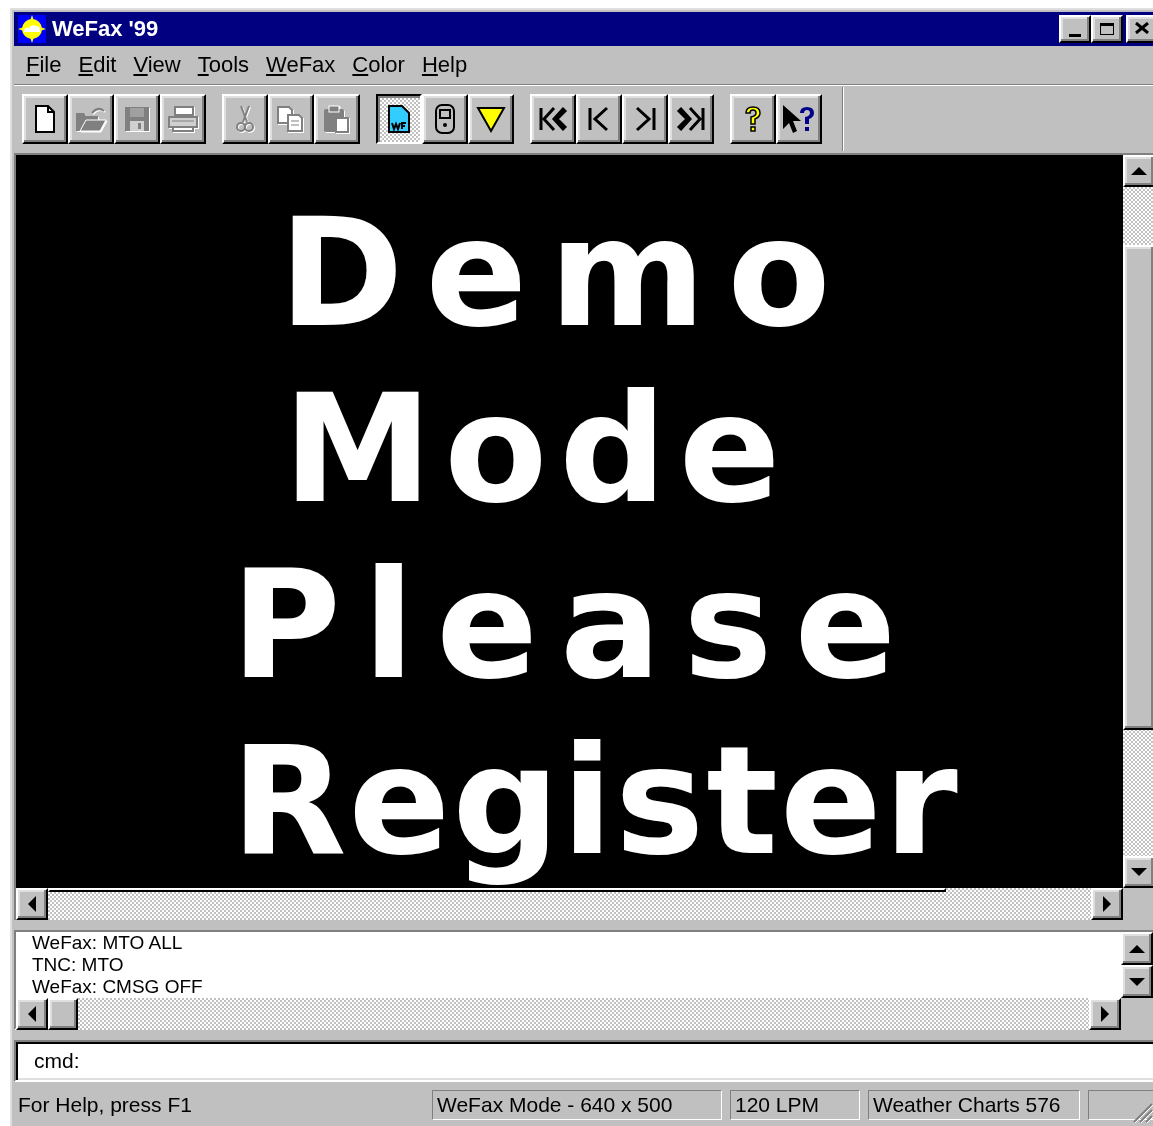 This screenshot has width=1153, height=1126. What do you see at coordinates (577, 1105) in the screenshot?
I see `status-pane: WeFax Mode - 640 x 500` at bounding box center [577, 1105].